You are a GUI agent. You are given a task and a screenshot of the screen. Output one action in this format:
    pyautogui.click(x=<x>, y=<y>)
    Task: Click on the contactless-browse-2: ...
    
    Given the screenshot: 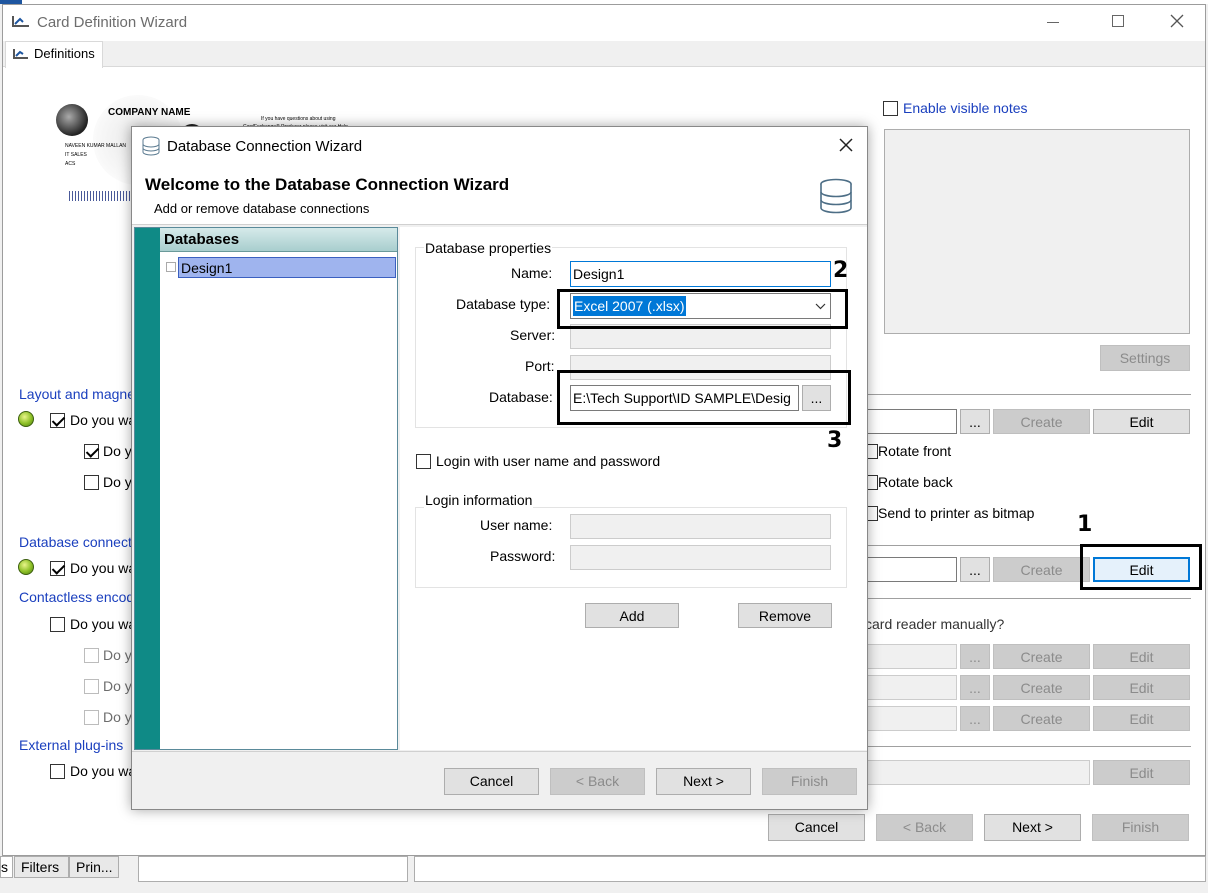 What is the action you would take?
    pyautogui.click(x=975, y=687)
    